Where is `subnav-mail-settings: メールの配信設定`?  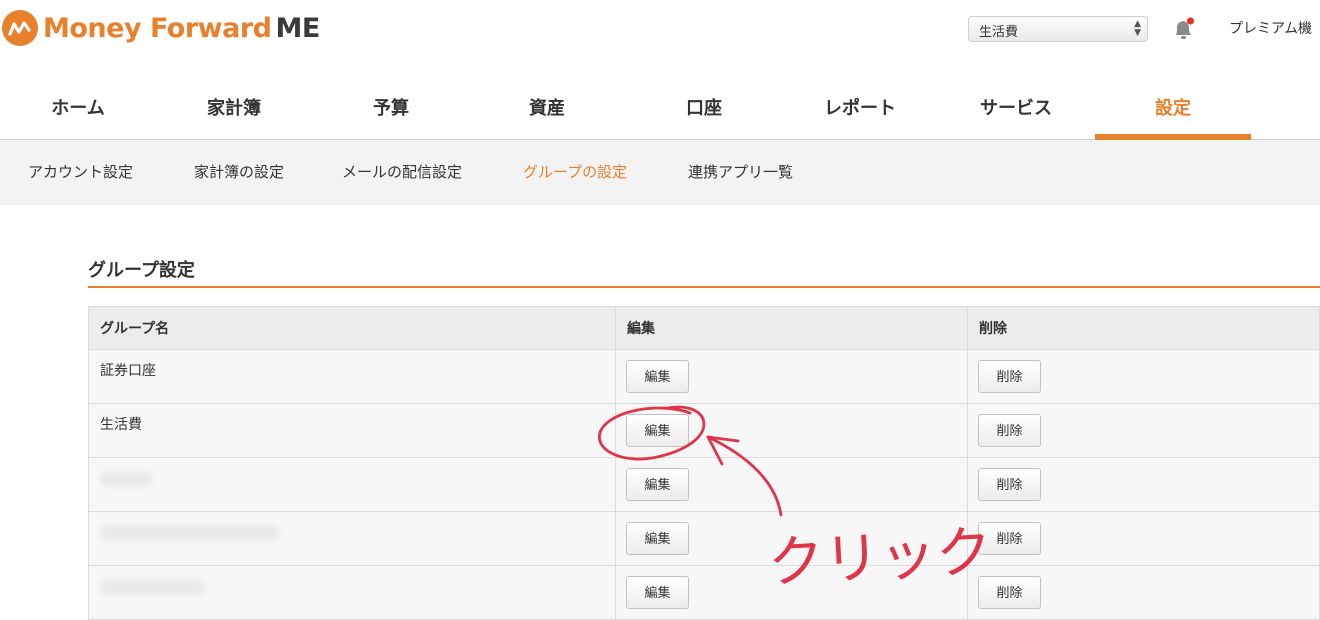
subnav-mail-settings: メールの配信設定 is located at coordinates (402, 171).